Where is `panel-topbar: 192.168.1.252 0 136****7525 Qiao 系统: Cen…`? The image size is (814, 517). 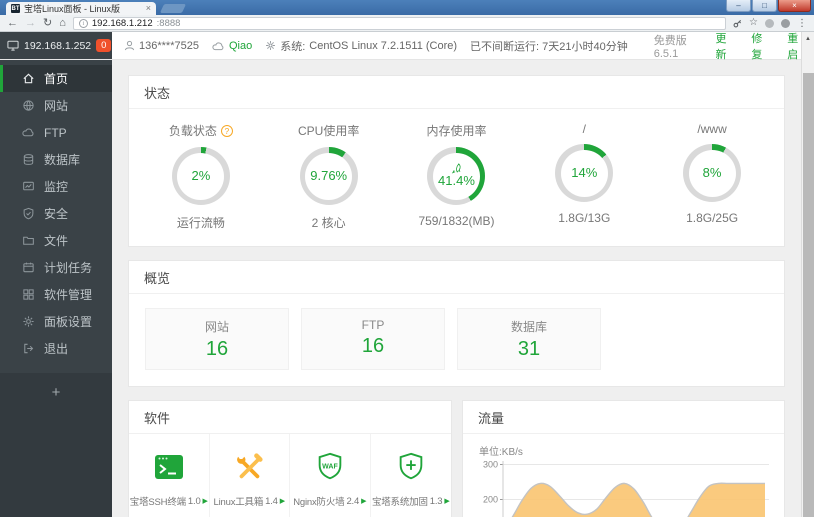 panel-topbar: 192.168.1.252 0 136****7525 Qiao 系统: Cen… is located at coordinates (407, 46).